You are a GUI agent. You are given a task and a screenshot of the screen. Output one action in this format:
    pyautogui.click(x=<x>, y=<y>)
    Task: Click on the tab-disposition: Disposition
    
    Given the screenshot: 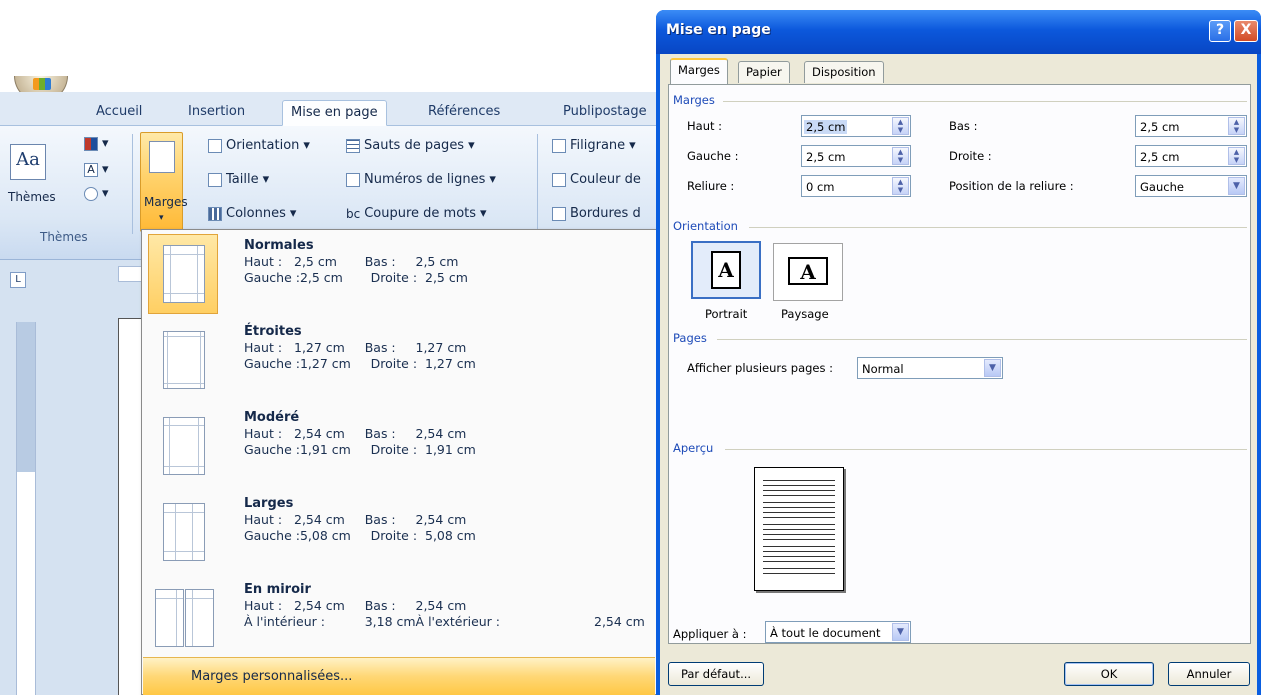 What is the action you would take?
    pyautogui.click(x=844, y=72)
    